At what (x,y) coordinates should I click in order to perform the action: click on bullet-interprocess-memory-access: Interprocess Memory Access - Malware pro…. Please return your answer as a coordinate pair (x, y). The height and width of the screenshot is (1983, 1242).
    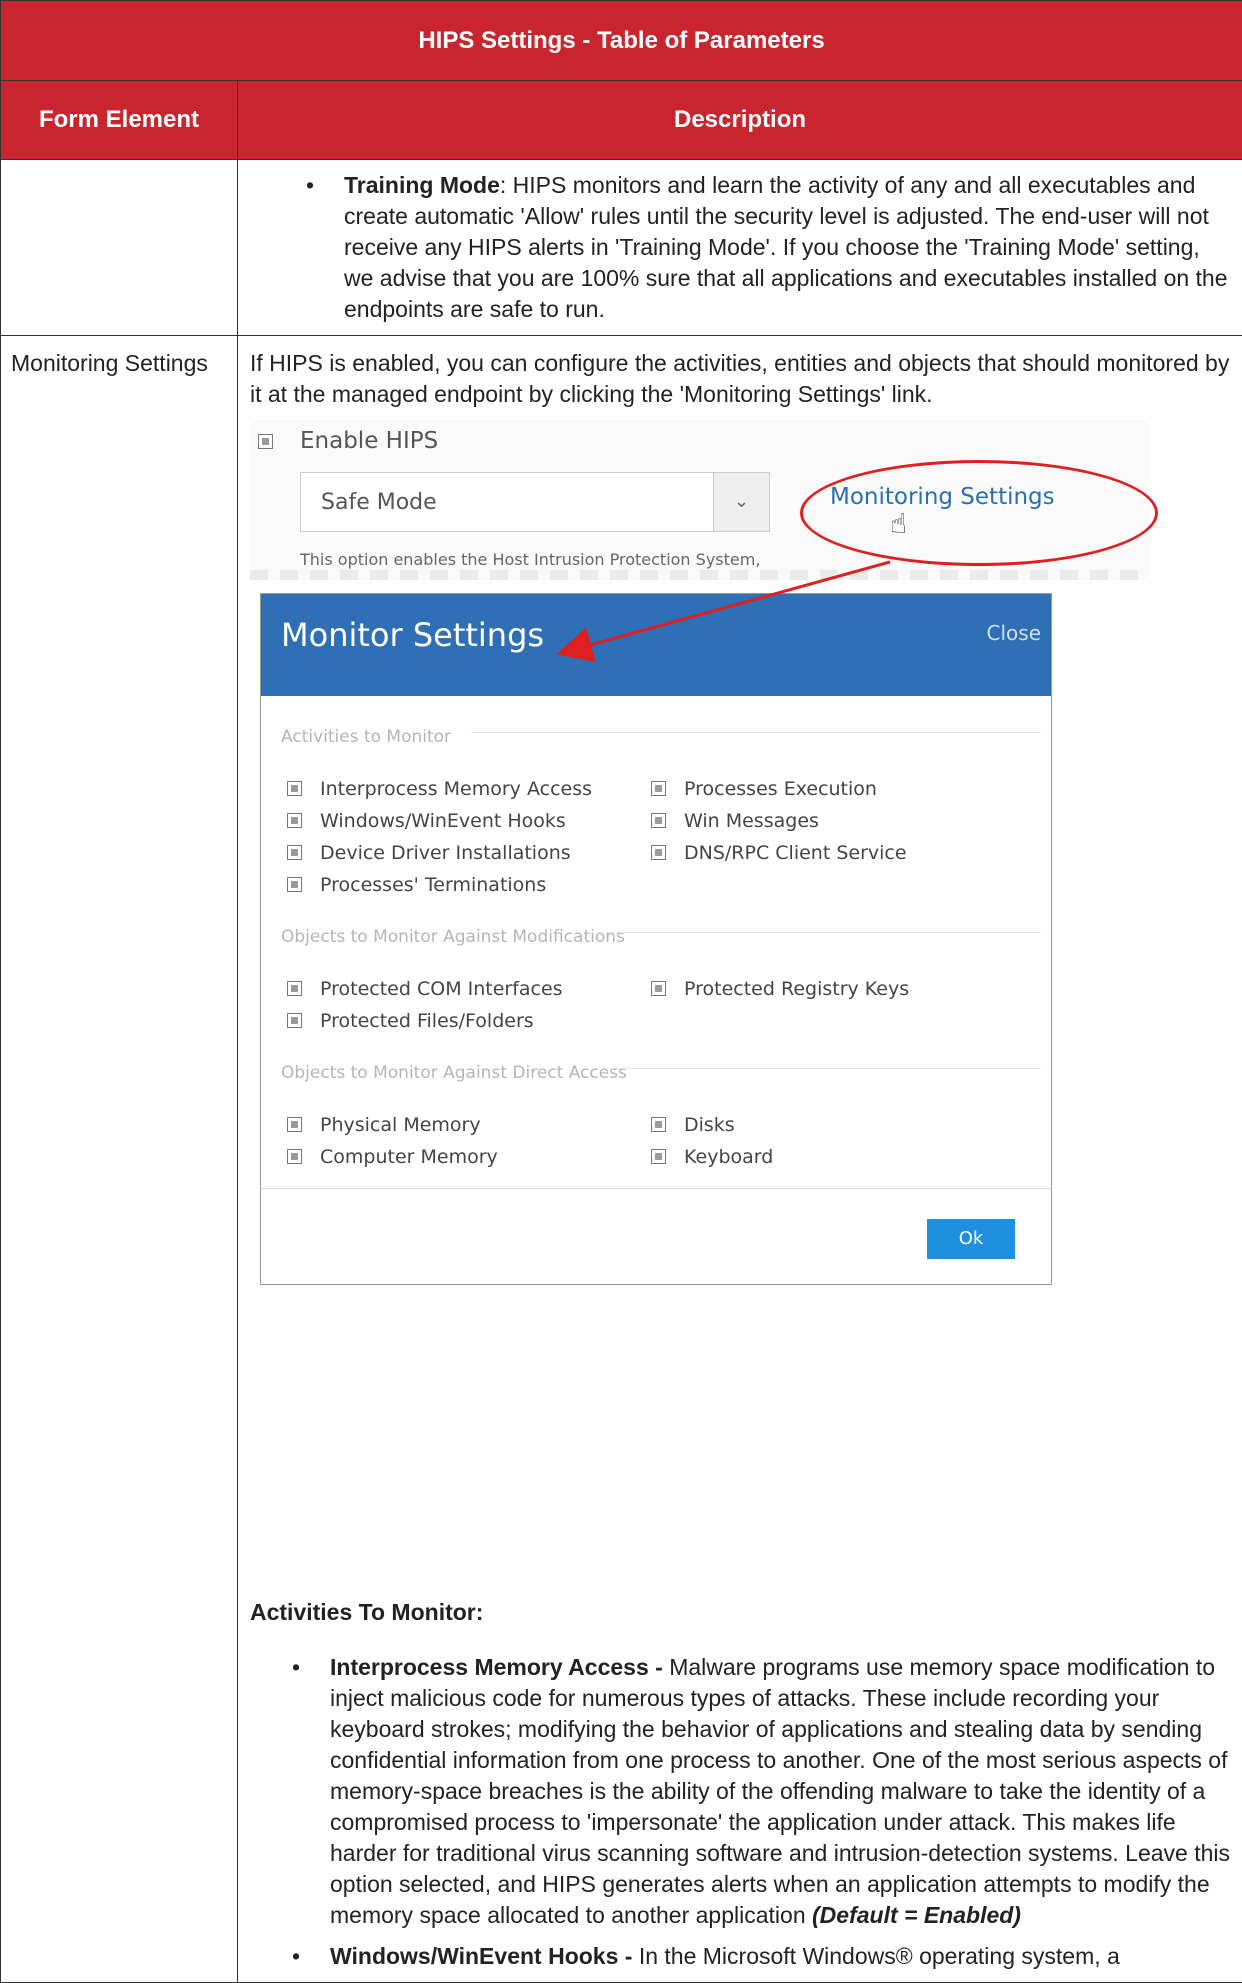
    Looking at the image, I should click on (781, 1791).